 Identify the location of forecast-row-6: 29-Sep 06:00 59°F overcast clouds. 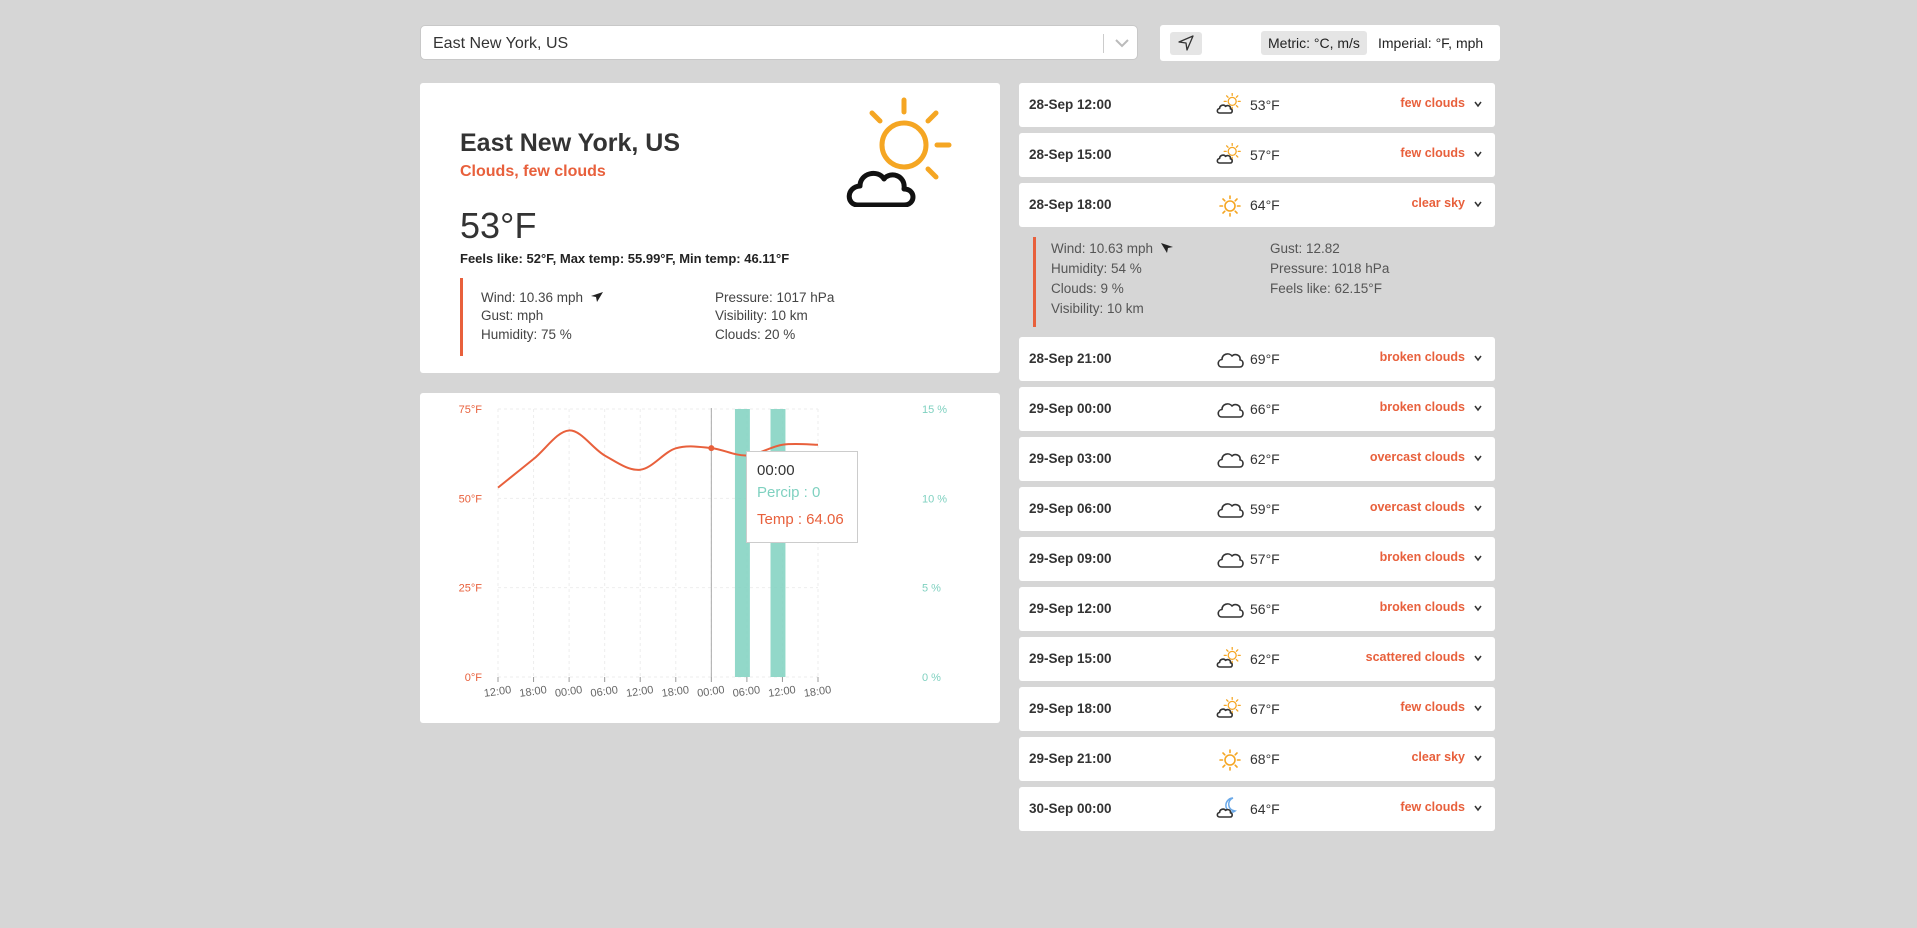
(1257, 509).